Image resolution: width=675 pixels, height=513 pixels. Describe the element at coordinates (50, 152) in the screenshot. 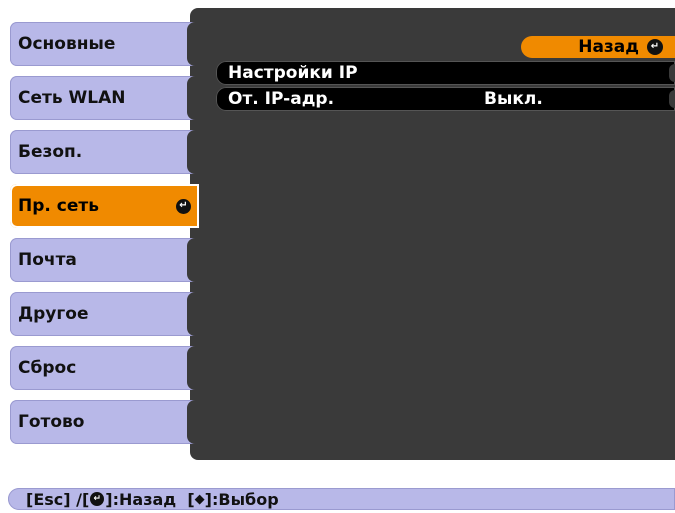

I see `sidebar-item-label: Безоп.` at that location.